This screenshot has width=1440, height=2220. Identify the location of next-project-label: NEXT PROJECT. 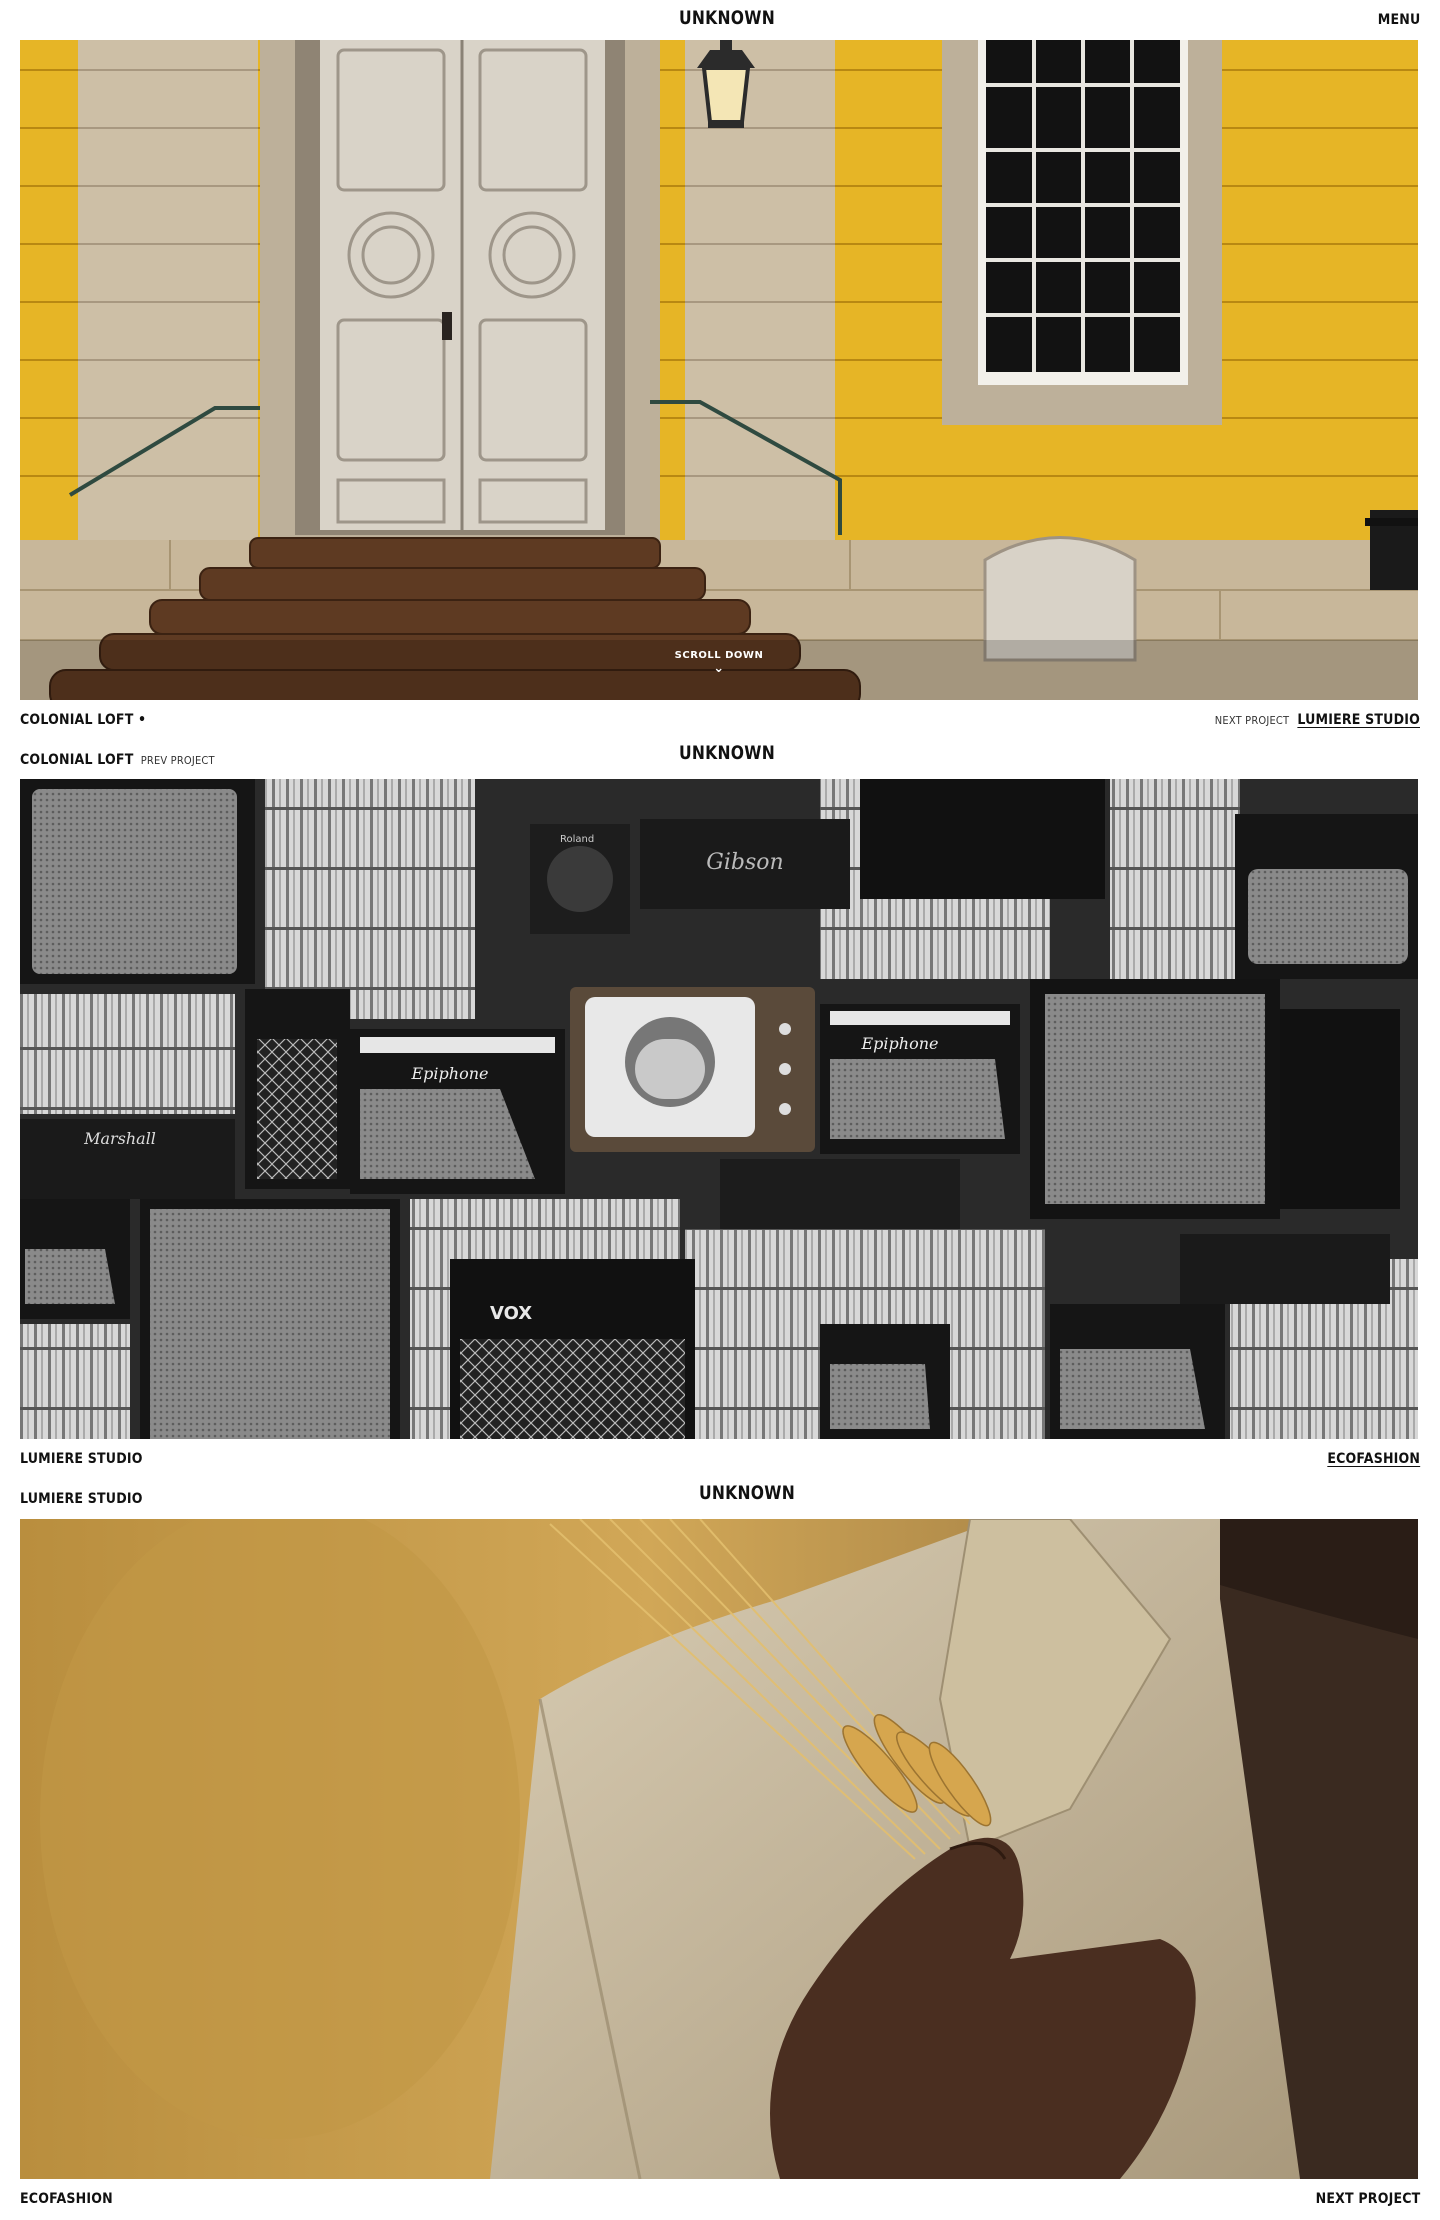
(1252, 720).